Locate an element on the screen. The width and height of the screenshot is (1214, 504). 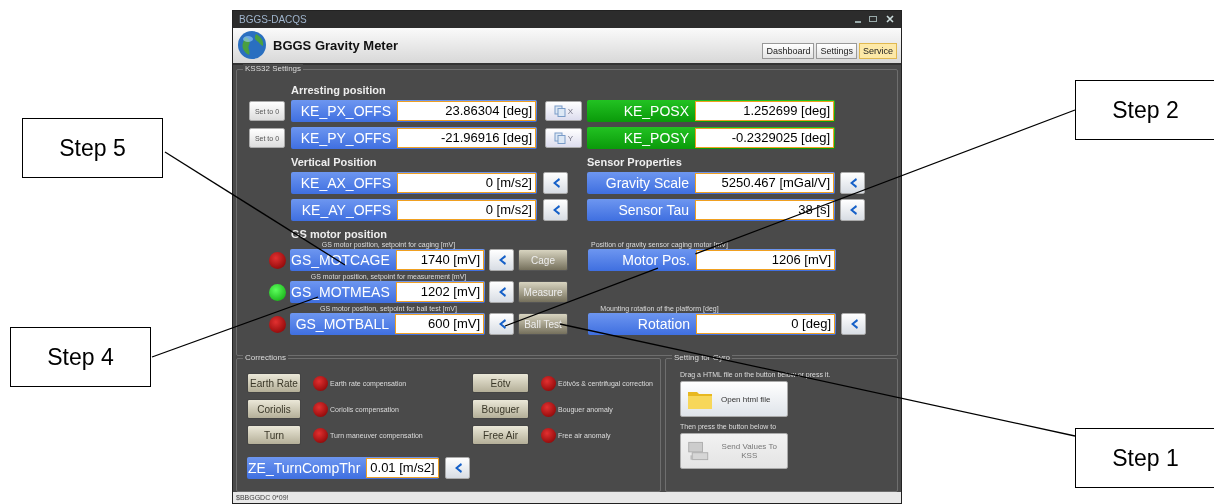
field-label: KE_POSY is located at coordinates (656, 139).